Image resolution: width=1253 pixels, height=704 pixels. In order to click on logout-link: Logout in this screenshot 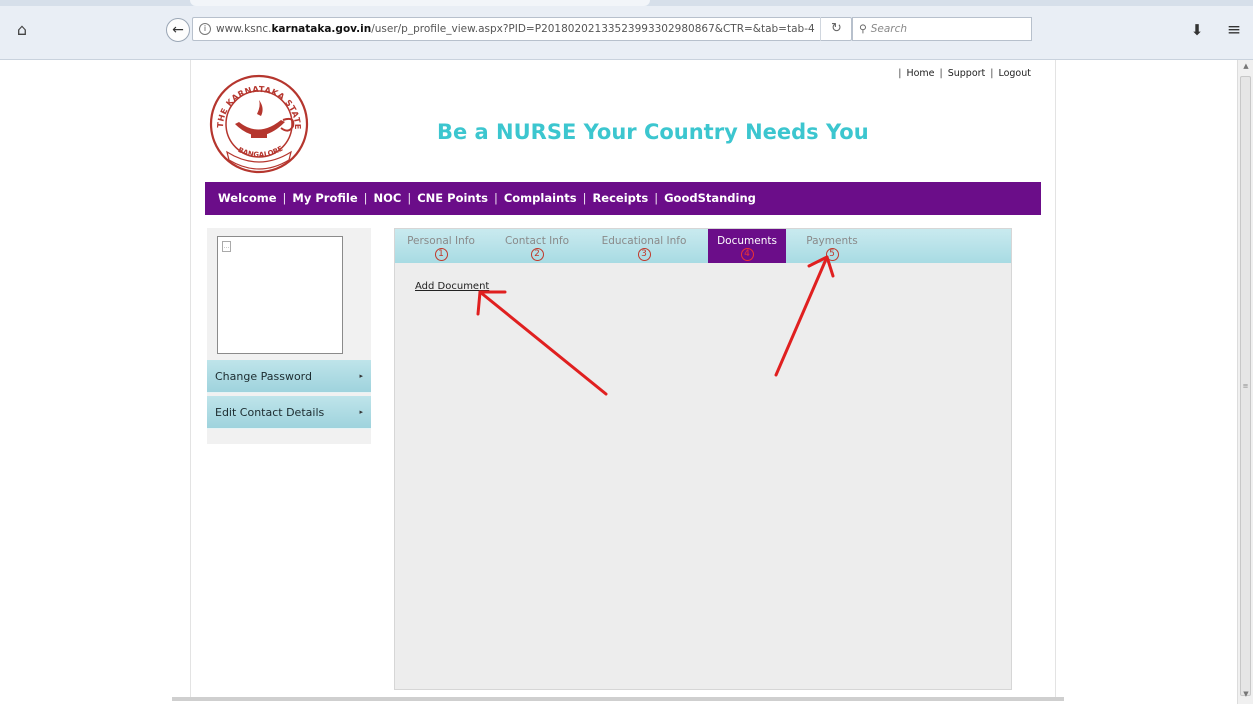, I will do `click(1014, 73)`.